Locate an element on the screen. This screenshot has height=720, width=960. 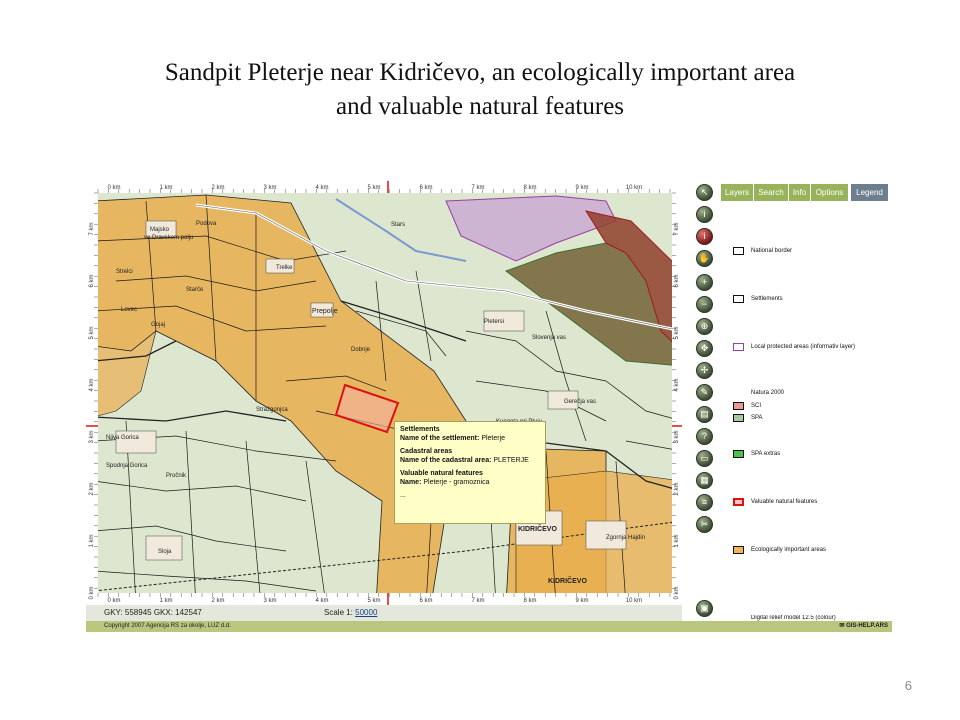
bottom-ruler-label: 8 km is located at coordinates (529, 601).